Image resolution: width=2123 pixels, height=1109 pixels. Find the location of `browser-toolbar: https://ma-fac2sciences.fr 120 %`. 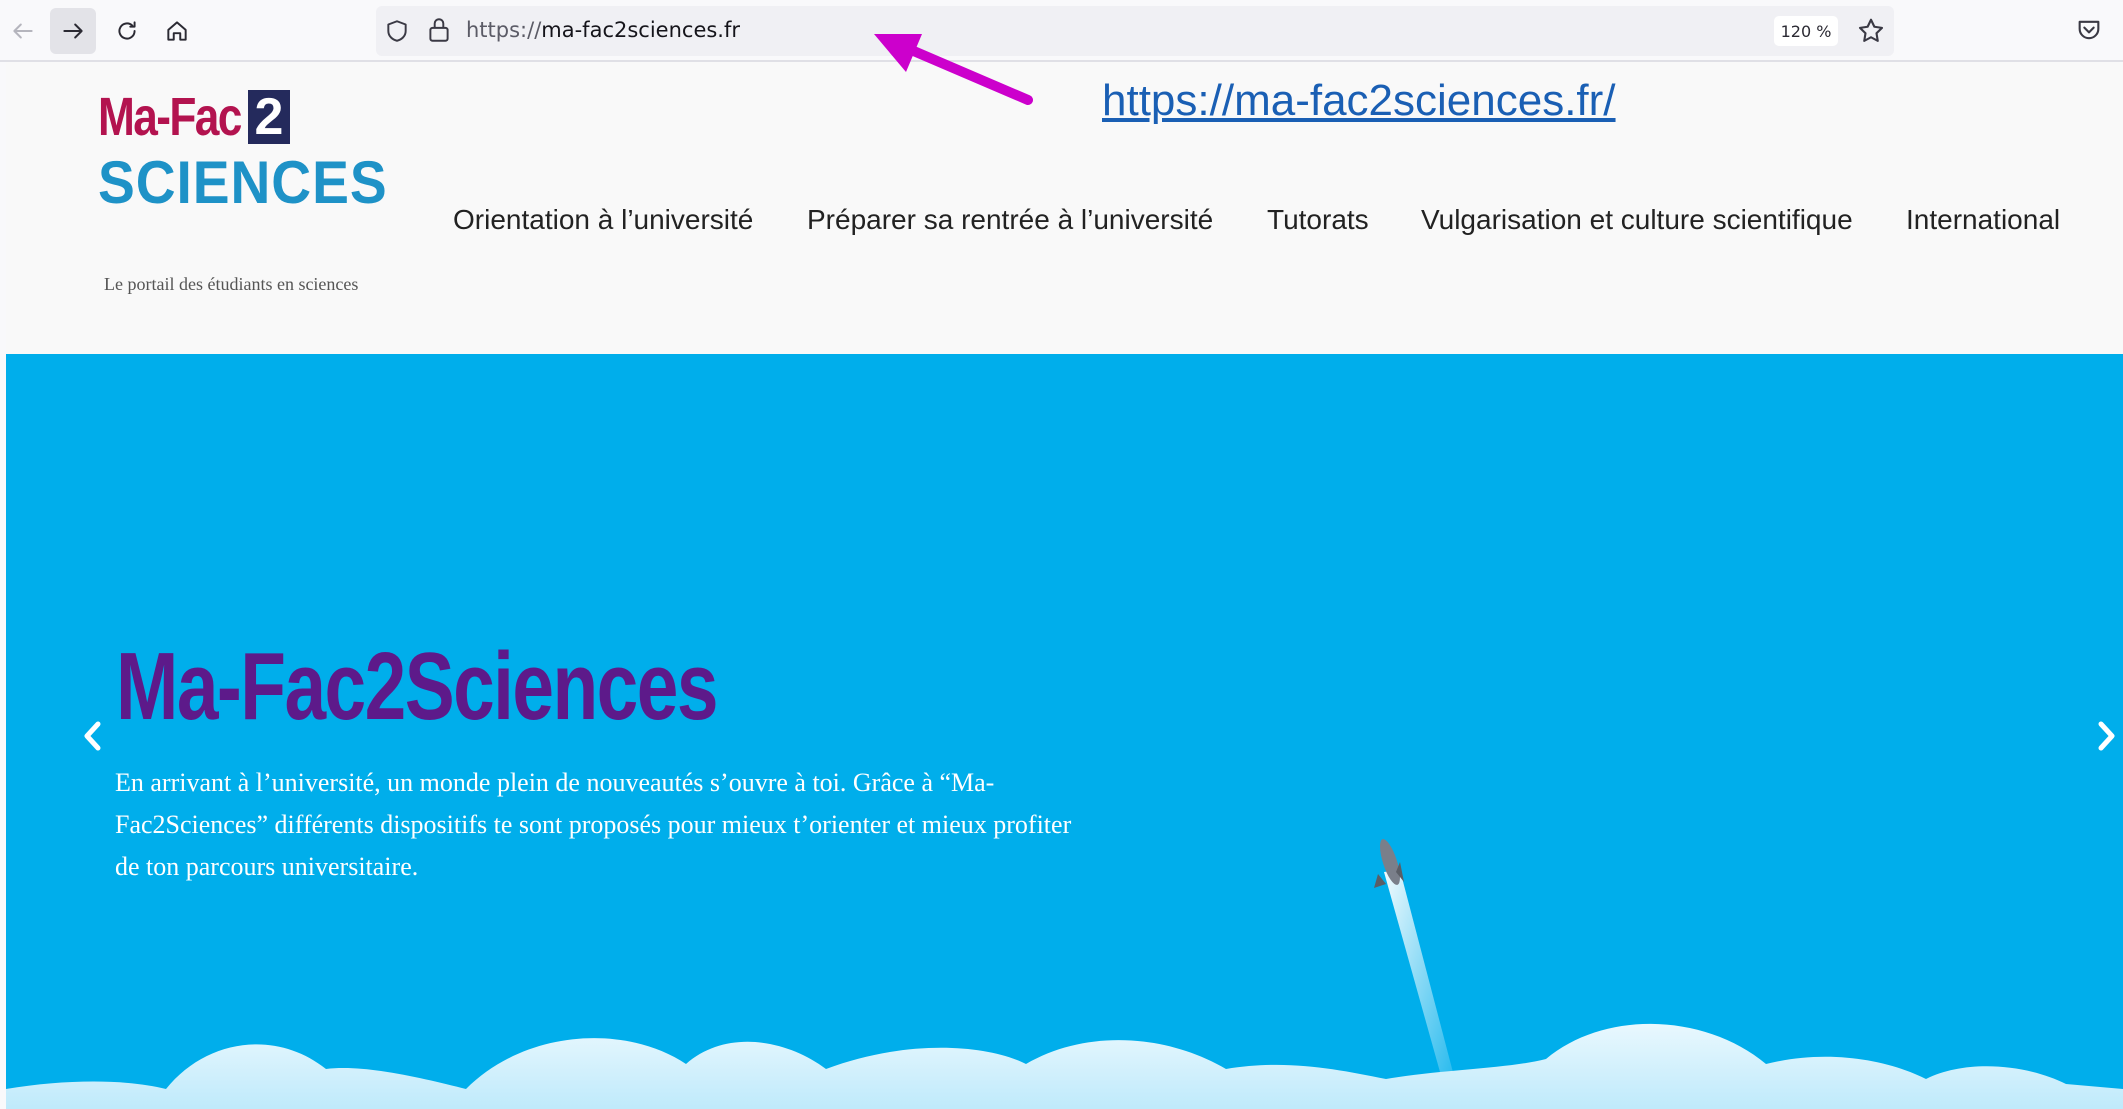

browser-toolbar: https://ma-fac2sciences.fr 120 % is located at coordinates (1061, 31).